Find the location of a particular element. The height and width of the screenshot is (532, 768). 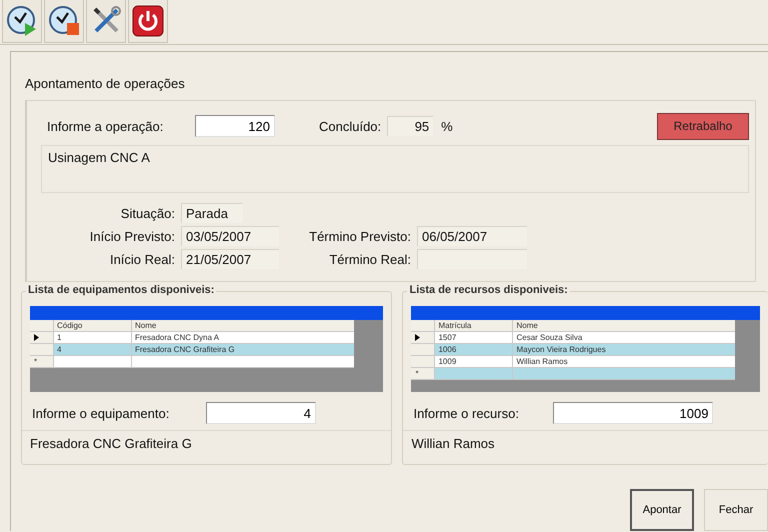

table-row: 1006 Maycon Vieira Rodrigues is located at coordinates (573, 350).